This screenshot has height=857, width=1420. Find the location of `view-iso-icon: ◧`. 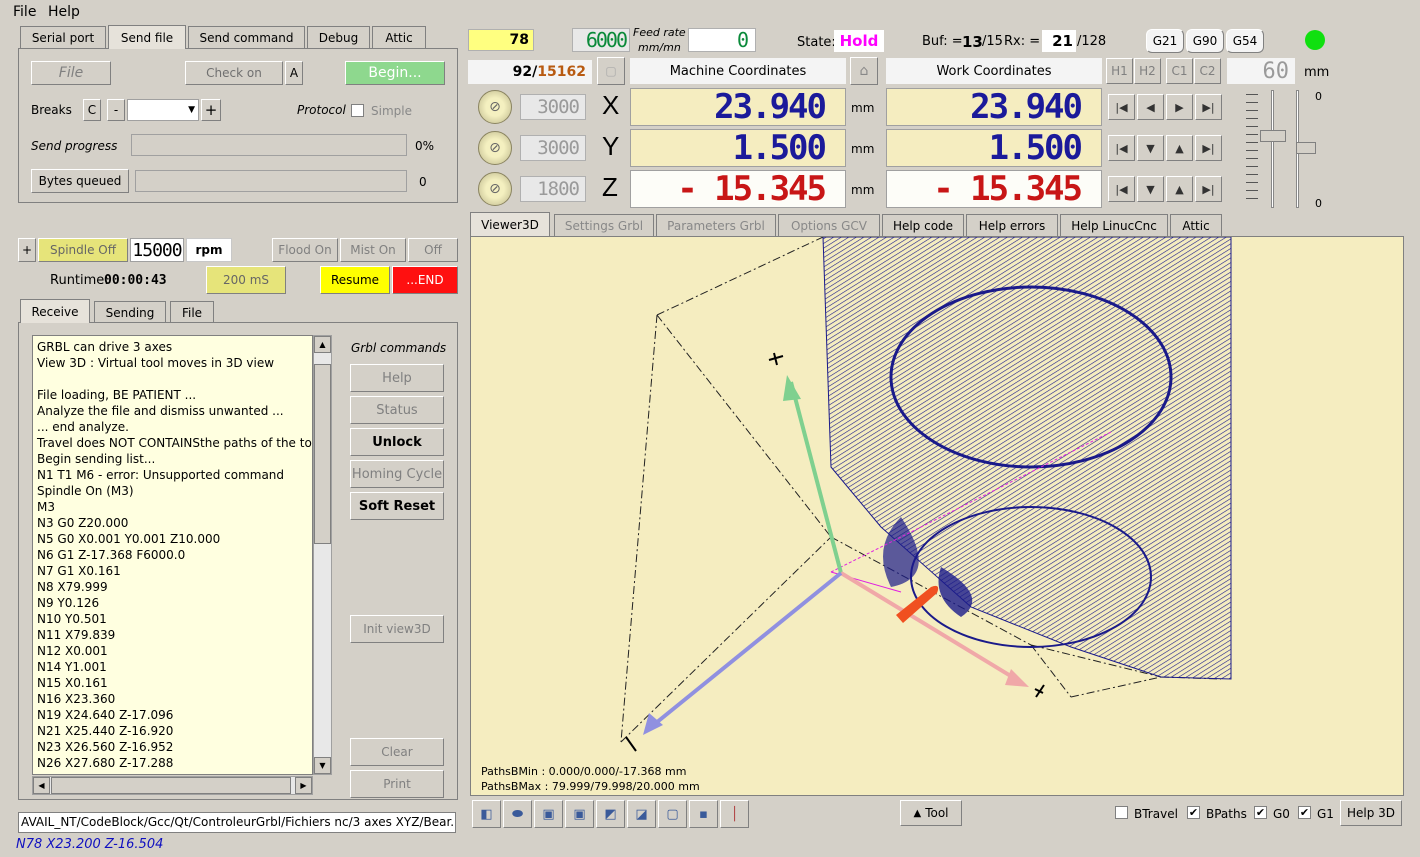

view-iso-icon: ◧ is located at coordinates (486, 814).